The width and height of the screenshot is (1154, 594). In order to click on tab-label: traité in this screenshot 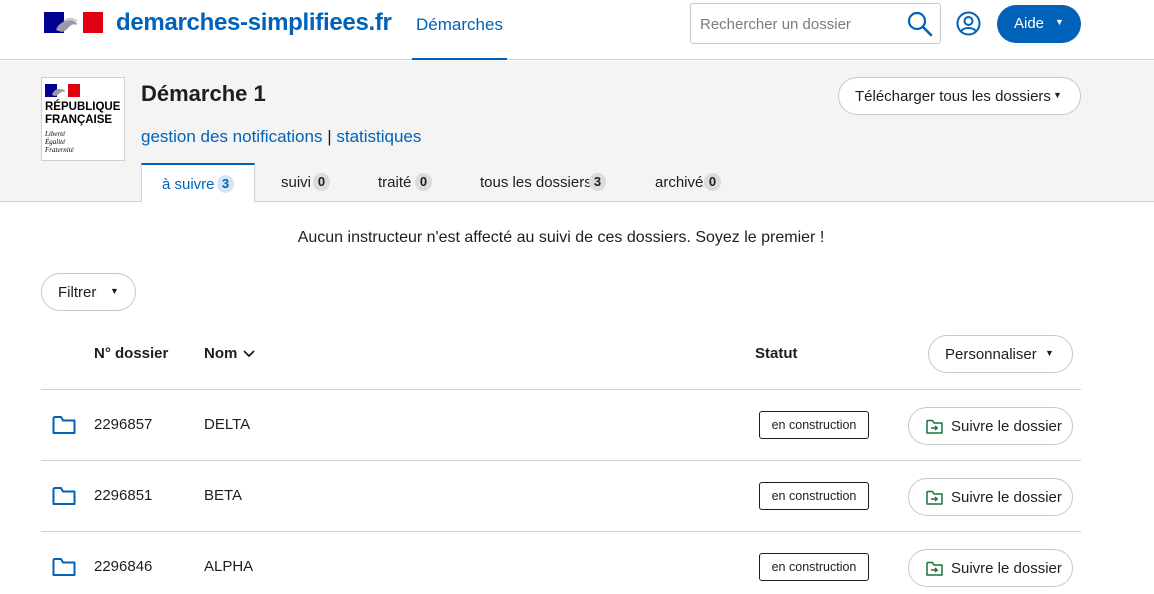, I will do `click(395, 182)`.